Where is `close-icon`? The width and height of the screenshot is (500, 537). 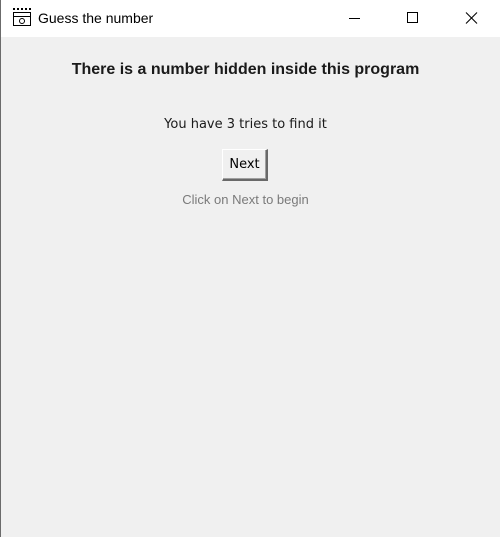
close-icon is located at coordinates (471, 18).